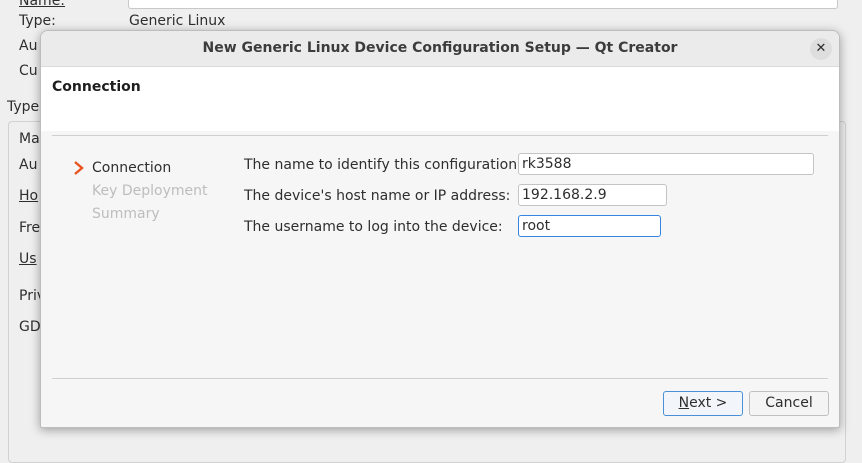  What do you see at coordinates (29, 139) in the screenshot?
I see `bg-label-ma: Ma` at bounding box center [29, 139].